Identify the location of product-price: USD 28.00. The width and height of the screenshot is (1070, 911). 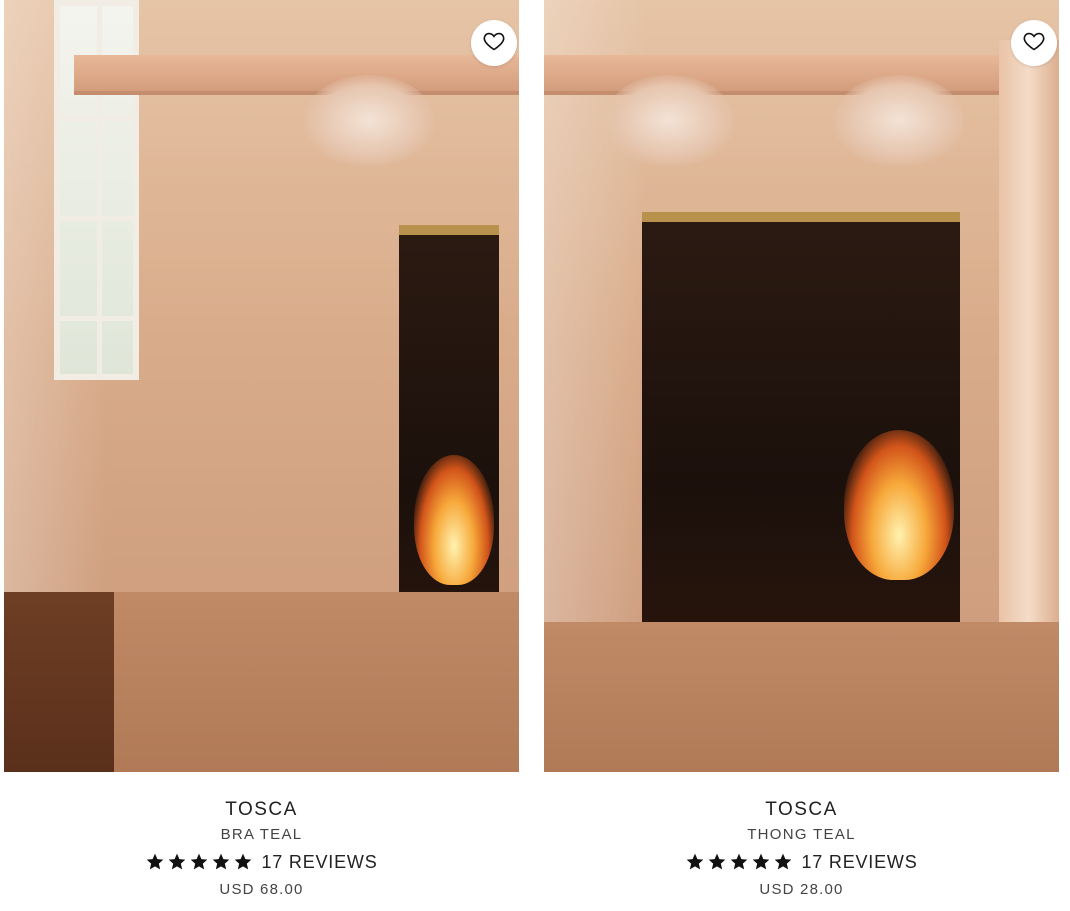
(801, 889).